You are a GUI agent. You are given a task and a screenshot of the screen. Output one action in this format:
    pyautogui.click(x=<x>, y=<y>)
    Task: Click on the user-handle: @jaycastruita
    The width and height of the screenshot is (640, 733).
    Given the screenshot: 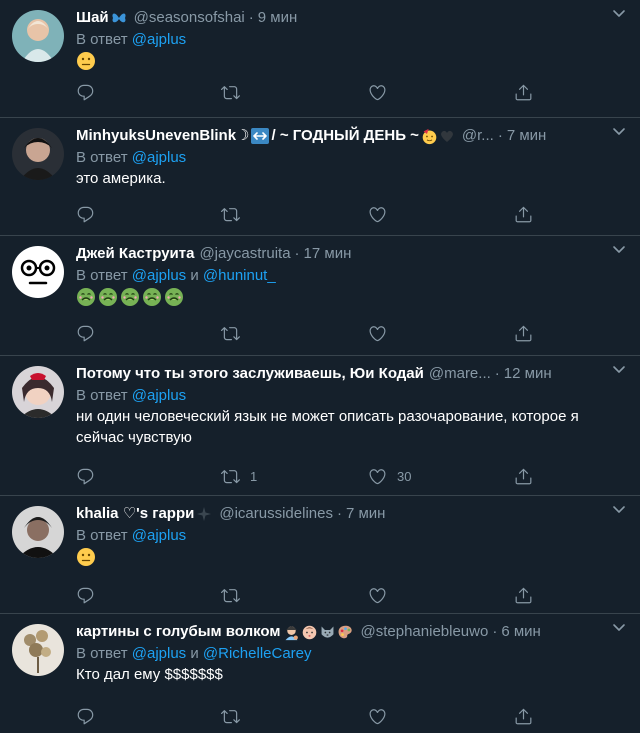 What is the action you would take?
    pyautogui.click(x=244, y=254)
    